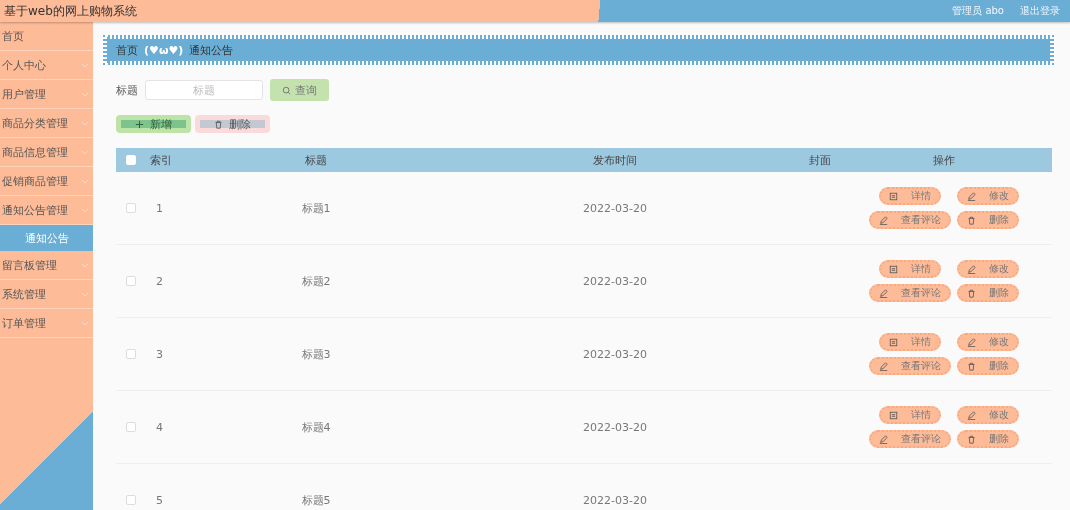 This screenshot has height=510, width=1070. I want to click on column-header: 发布时间, so click(615, 160).